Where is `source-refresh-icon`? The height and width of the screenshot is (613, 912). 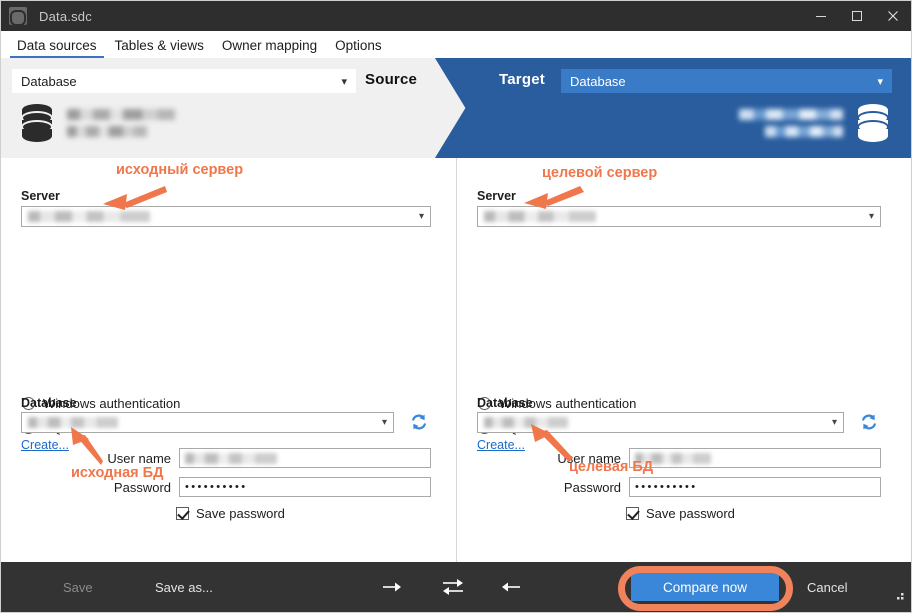 source-refresh-icon is located at coordinates (419, 422).